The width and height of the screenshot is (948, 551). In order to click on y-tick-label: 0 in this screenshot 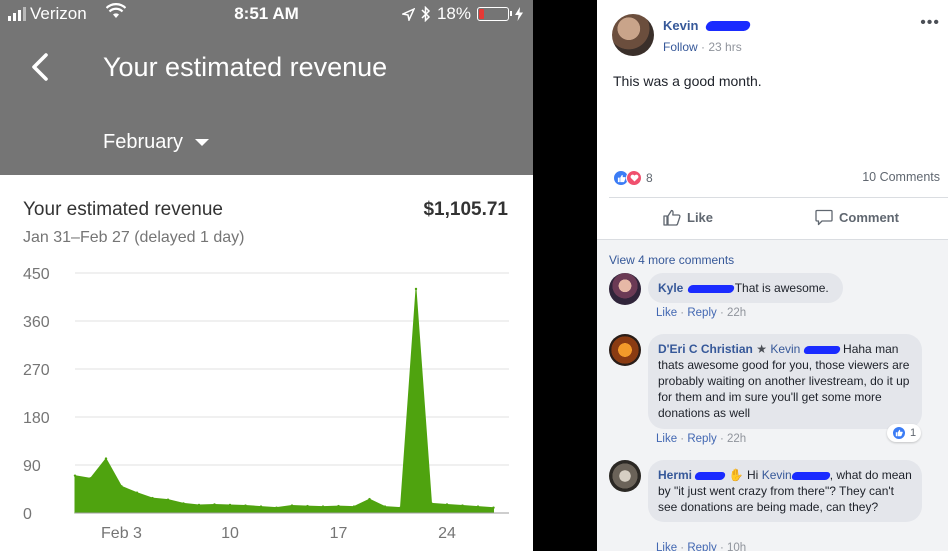, I will do `click(27, 514)`.